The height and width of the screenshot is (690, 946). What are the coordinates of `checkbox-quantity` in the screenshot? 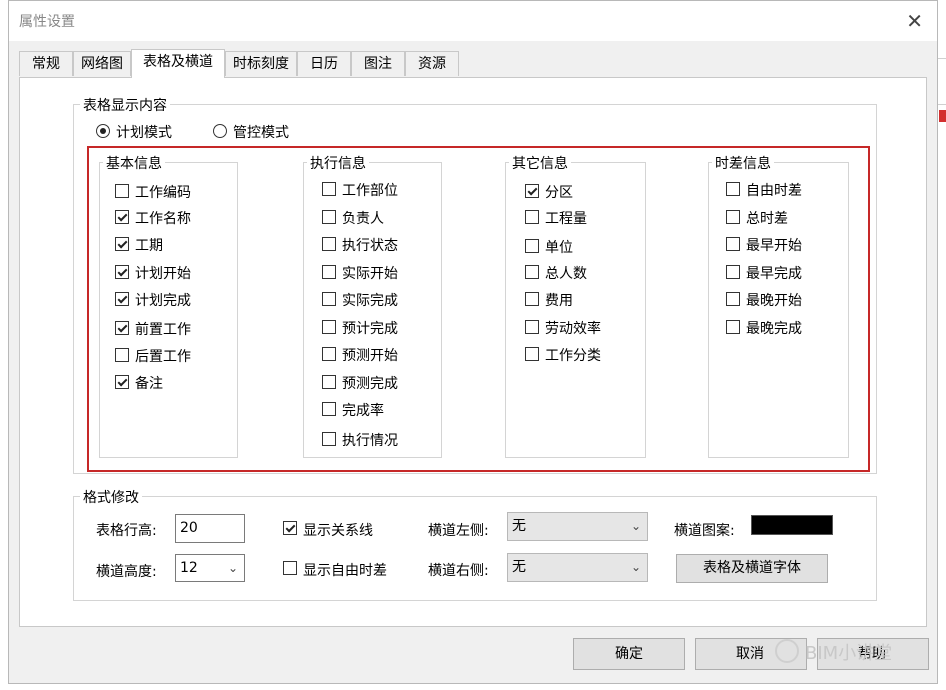 It's located at (532, 217).